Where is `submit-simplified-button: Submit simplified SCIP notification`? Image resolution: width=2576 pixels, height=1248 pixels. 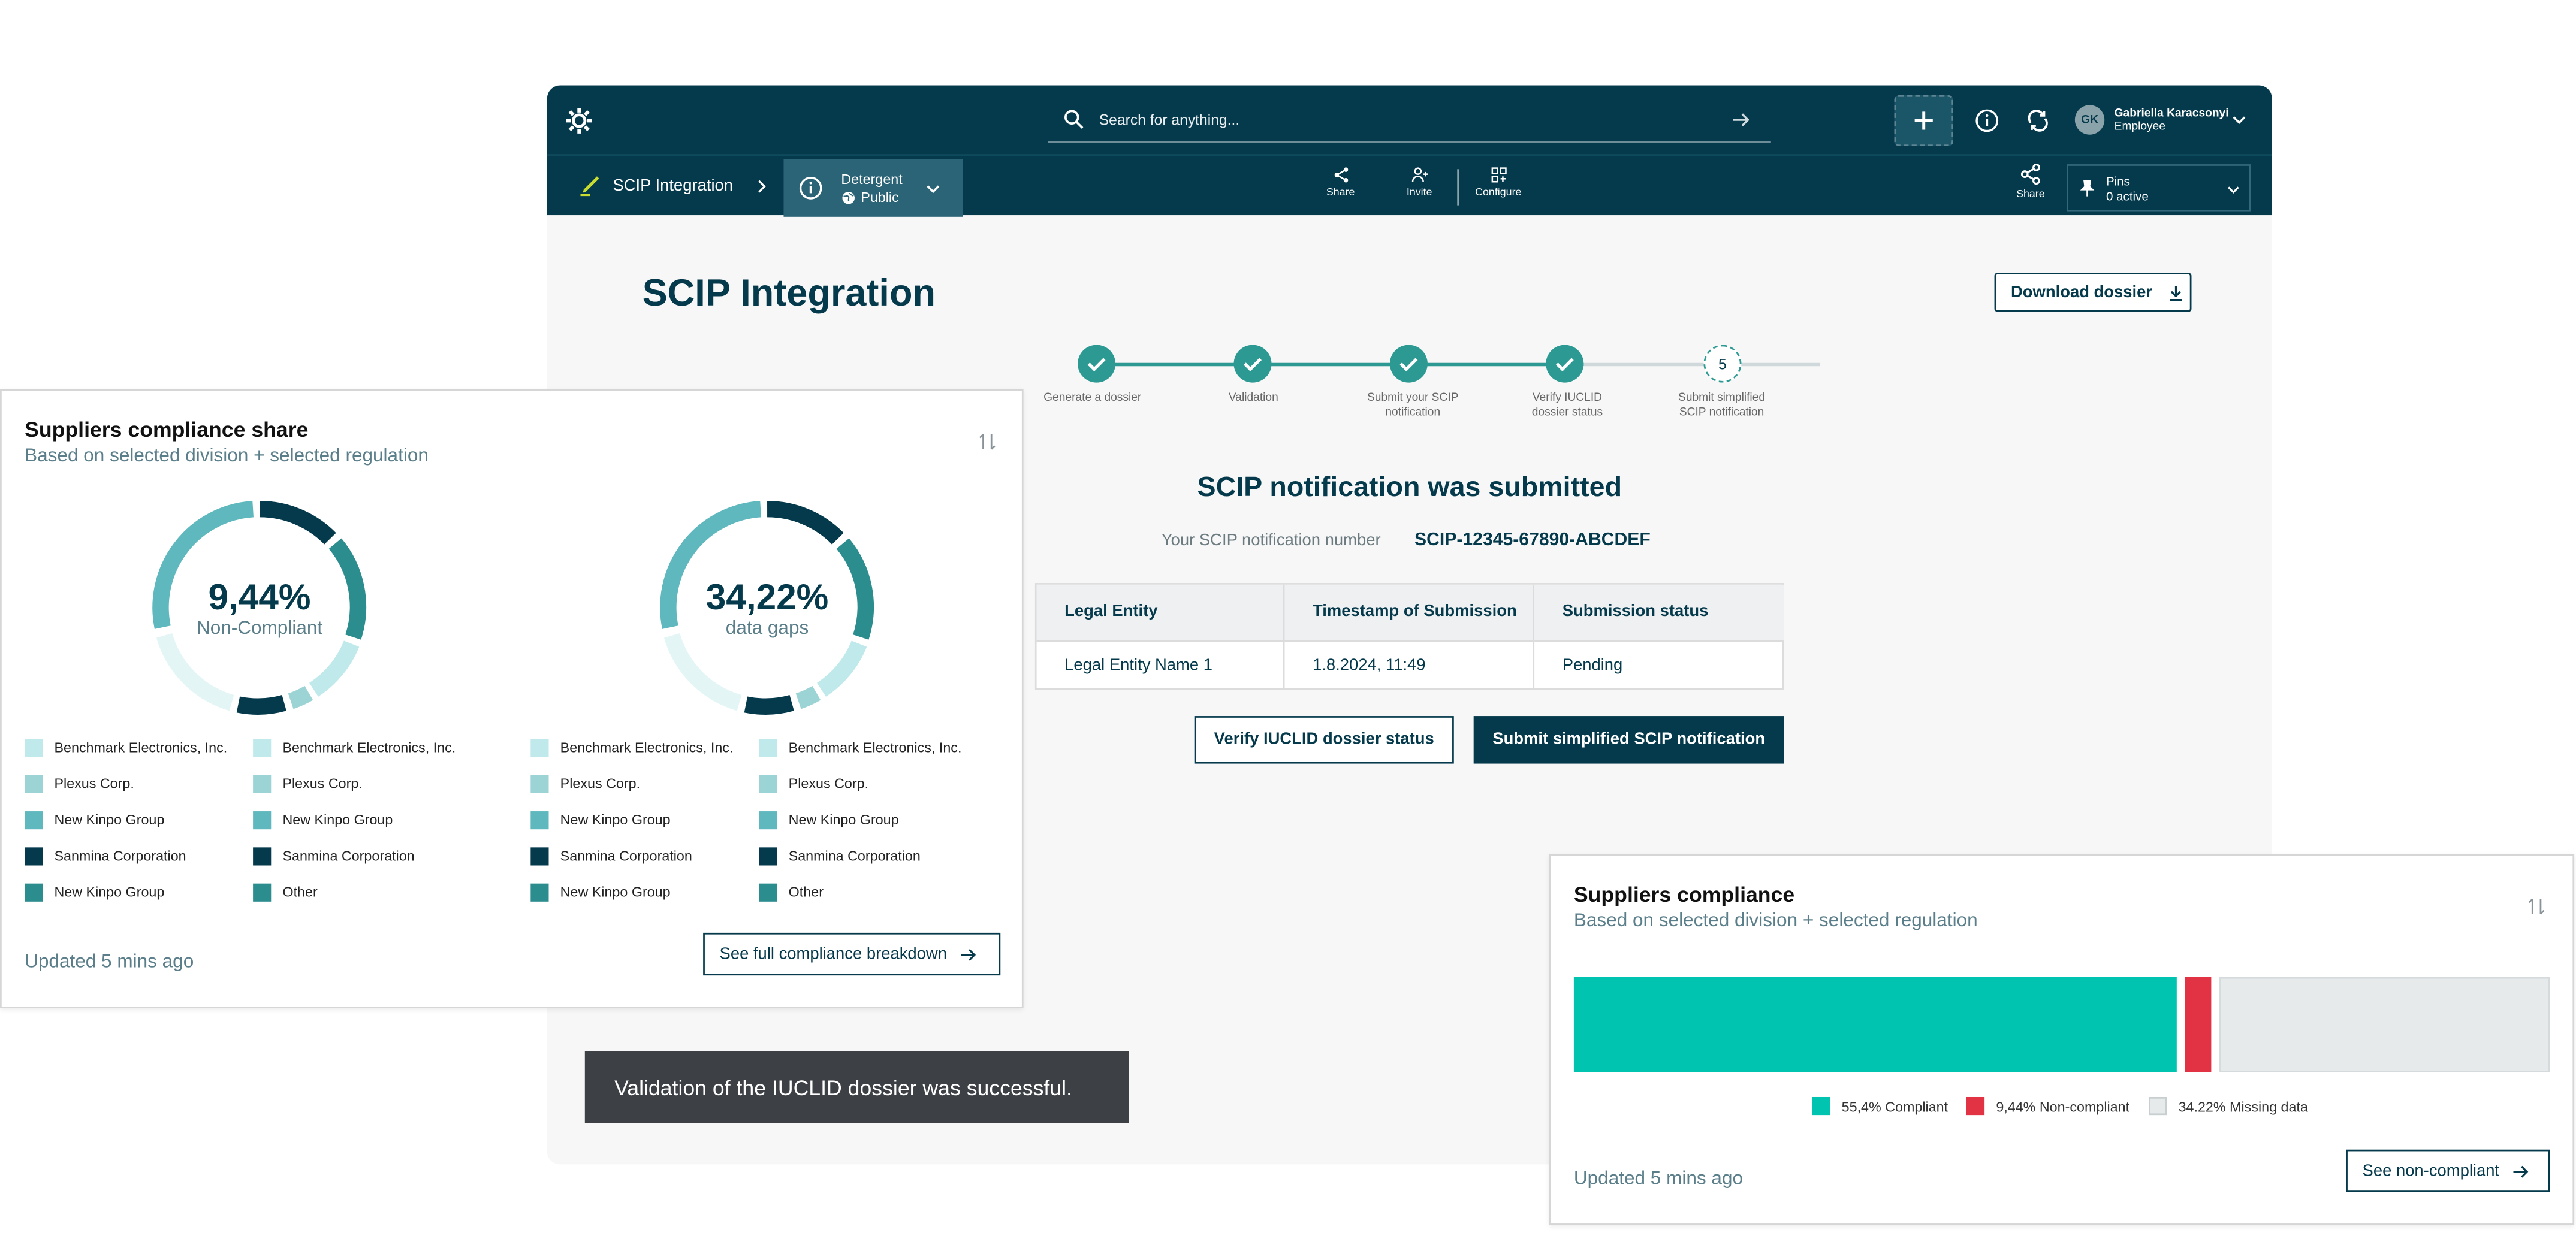
submit-simplified-button: Submit simplified SCIP notification is located at coordinates (1629, 740).